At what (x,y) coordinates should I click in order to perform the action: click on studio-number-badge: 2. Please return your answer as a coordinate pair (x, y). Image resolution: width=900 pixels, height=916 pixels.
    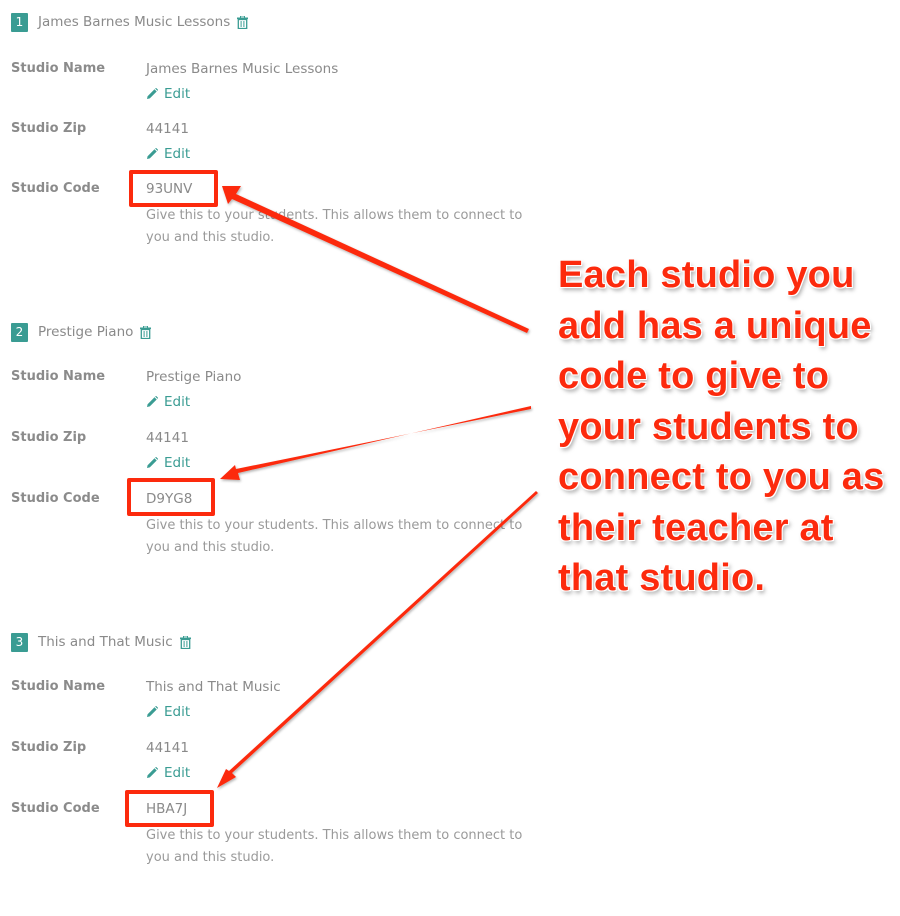
    Looking at the image, I should click on (19, 332).